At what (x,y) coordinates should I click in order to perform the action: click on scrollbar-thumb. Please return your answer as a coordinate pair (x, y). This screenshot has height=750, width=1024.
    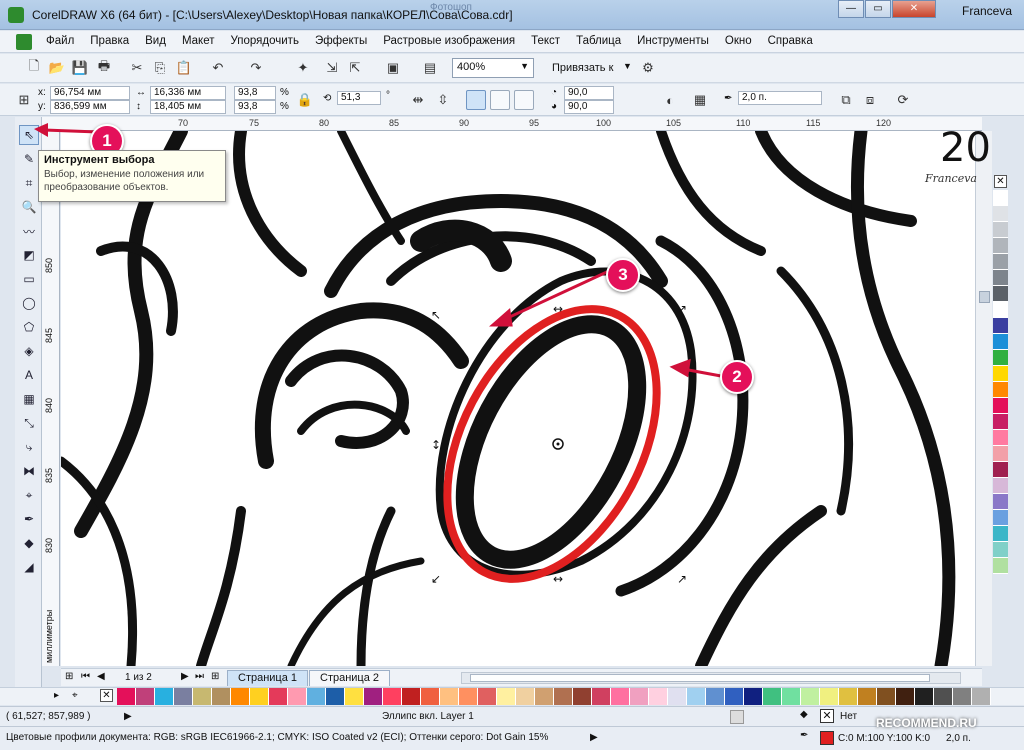
    Looking at the image, I should click on (984, 297).